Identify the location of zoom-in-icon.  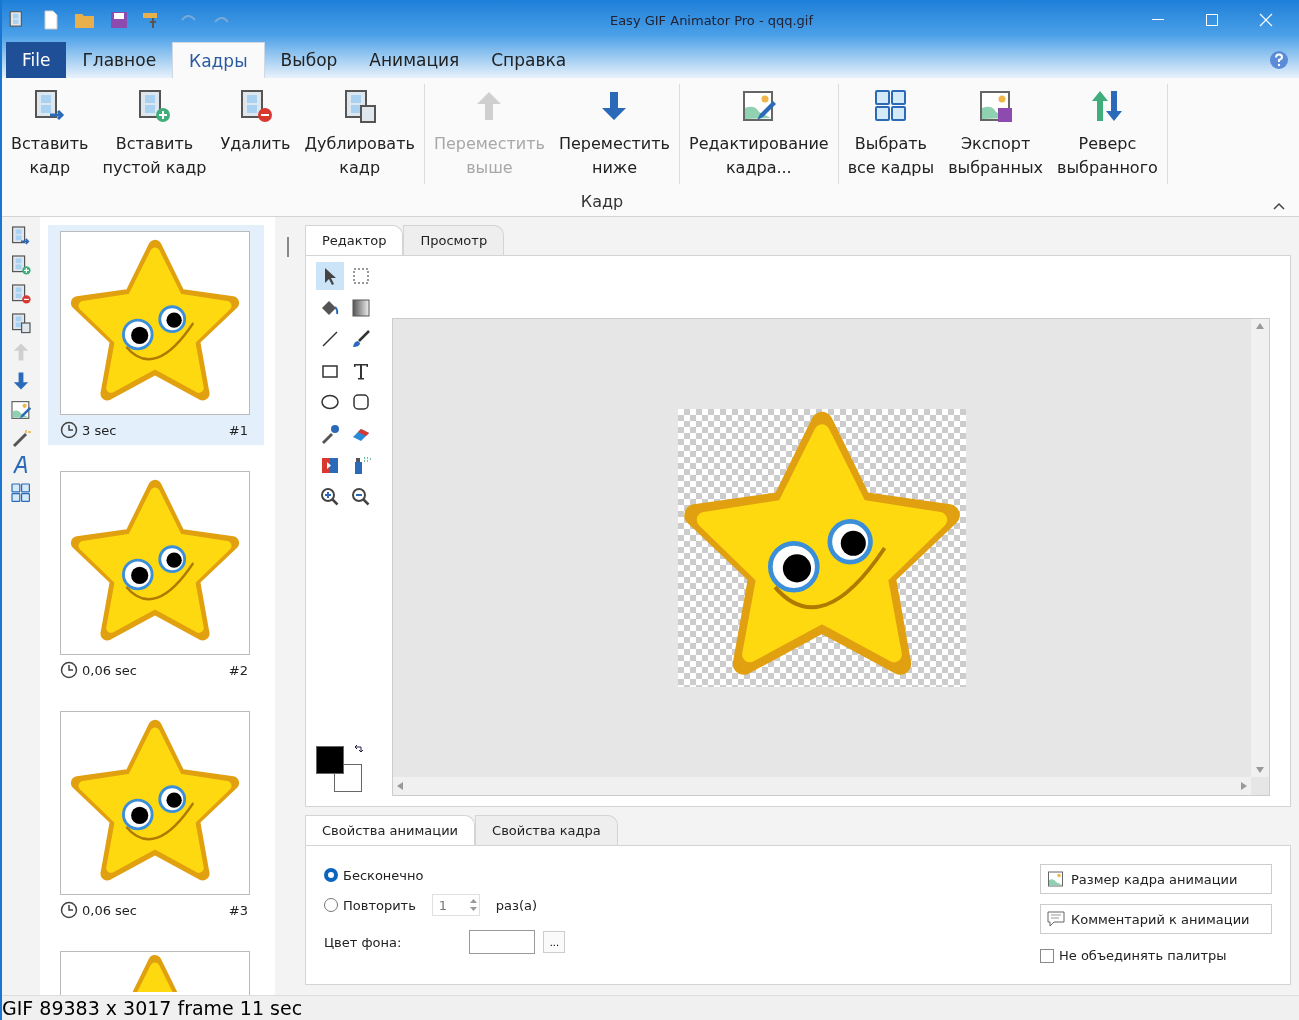
(330, 496).